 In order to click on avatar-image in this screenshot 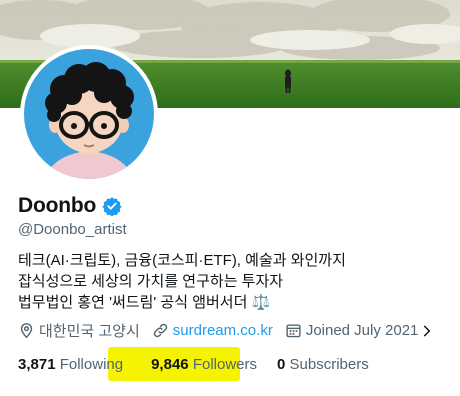, I will do `click(89, 114)`.